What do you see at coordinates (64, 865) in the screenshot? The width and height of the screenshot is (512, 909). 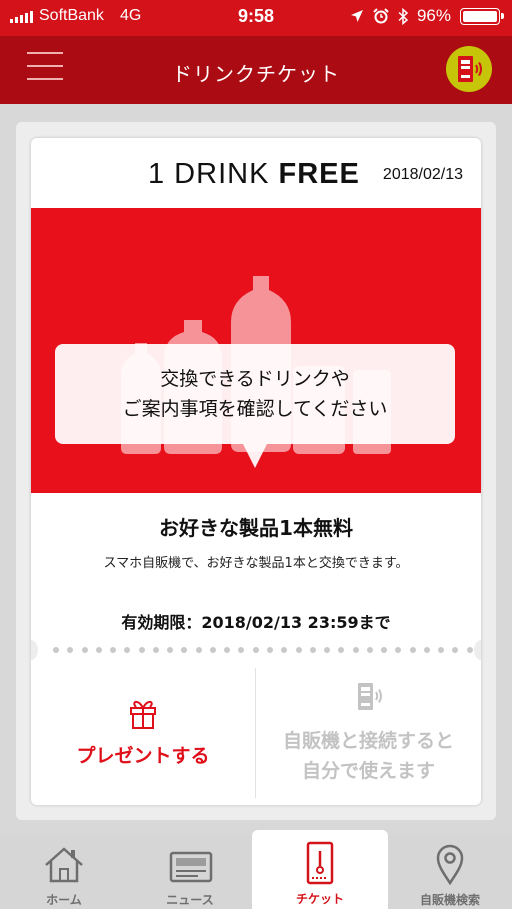 I see `home-icon` at bounding box center [64, 865].